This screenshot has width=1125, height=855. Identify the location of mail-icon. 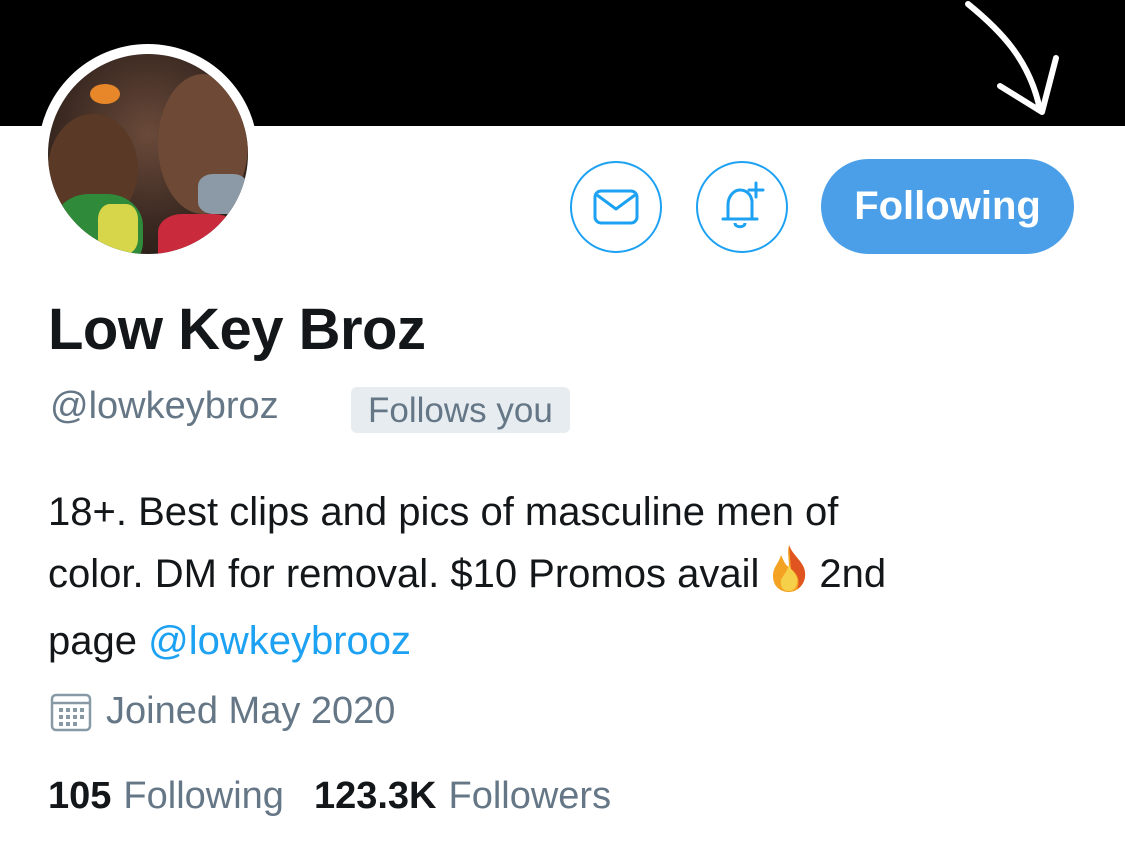
(616, 207).